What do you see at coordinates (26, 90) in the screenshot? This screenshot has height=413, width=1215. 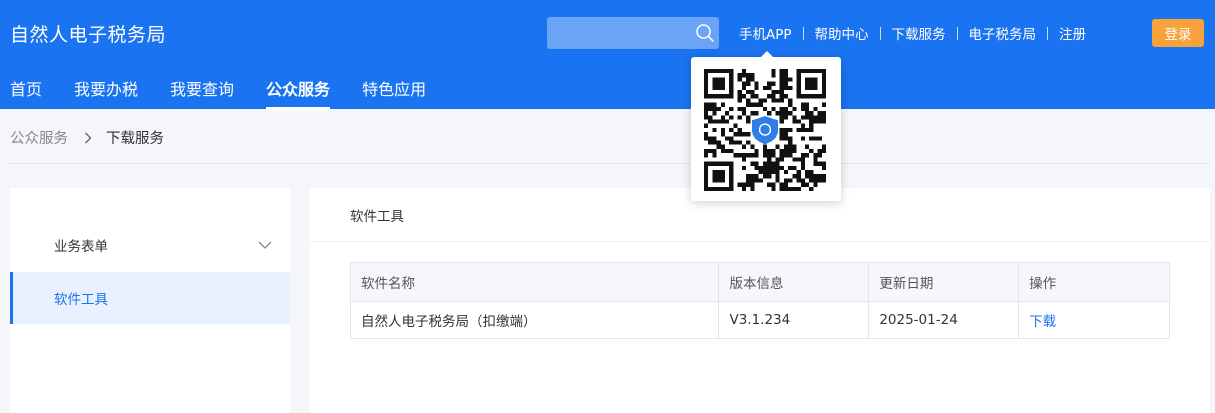 I see `nav-home: 首页` at bounding box center [26, 90].